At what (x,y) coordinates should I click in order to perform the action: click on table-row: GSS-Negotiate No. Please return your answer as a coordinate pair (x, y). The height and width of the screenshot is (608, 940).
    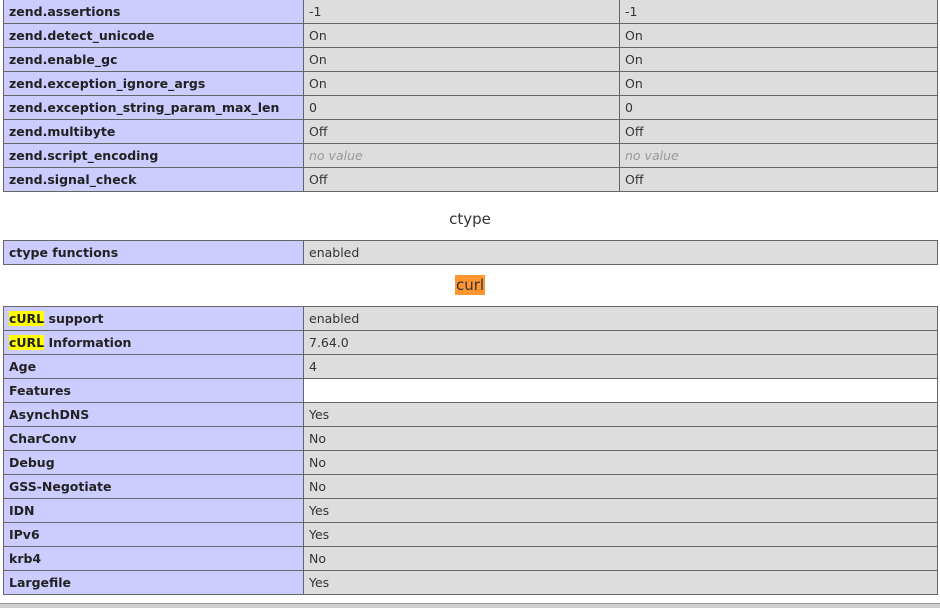
    Looking at the image, I should click on (470, 486).